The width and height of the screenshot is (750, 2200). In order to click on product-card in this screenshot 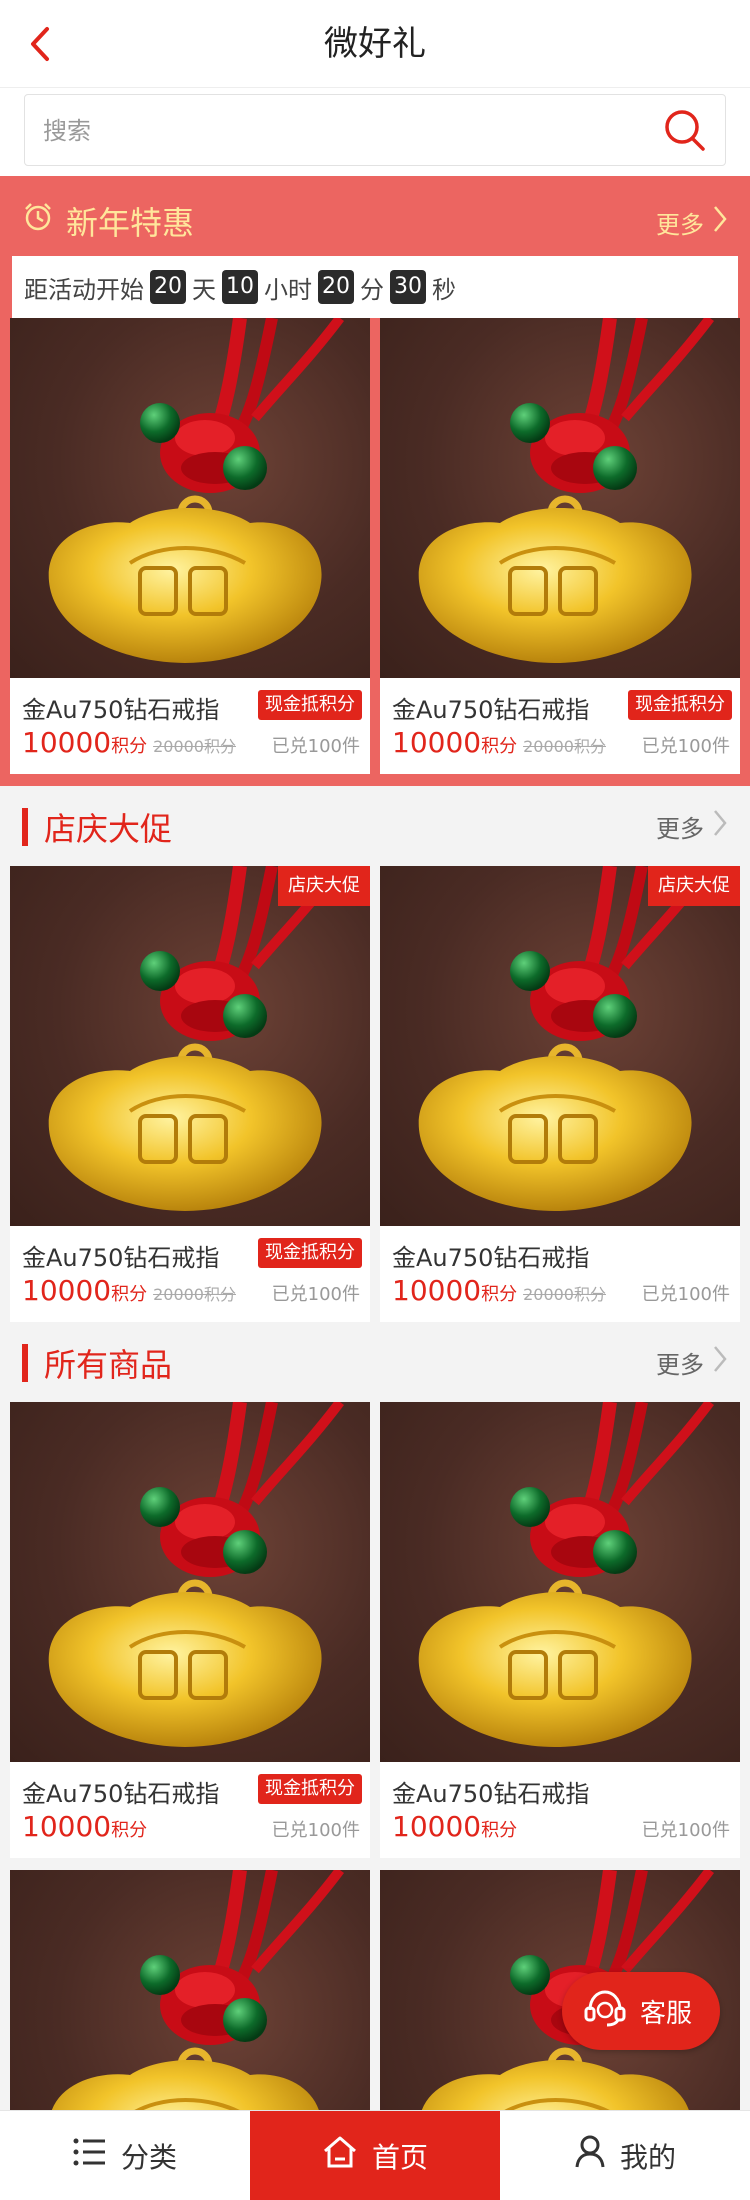, I will do `click(190, 1990)`.